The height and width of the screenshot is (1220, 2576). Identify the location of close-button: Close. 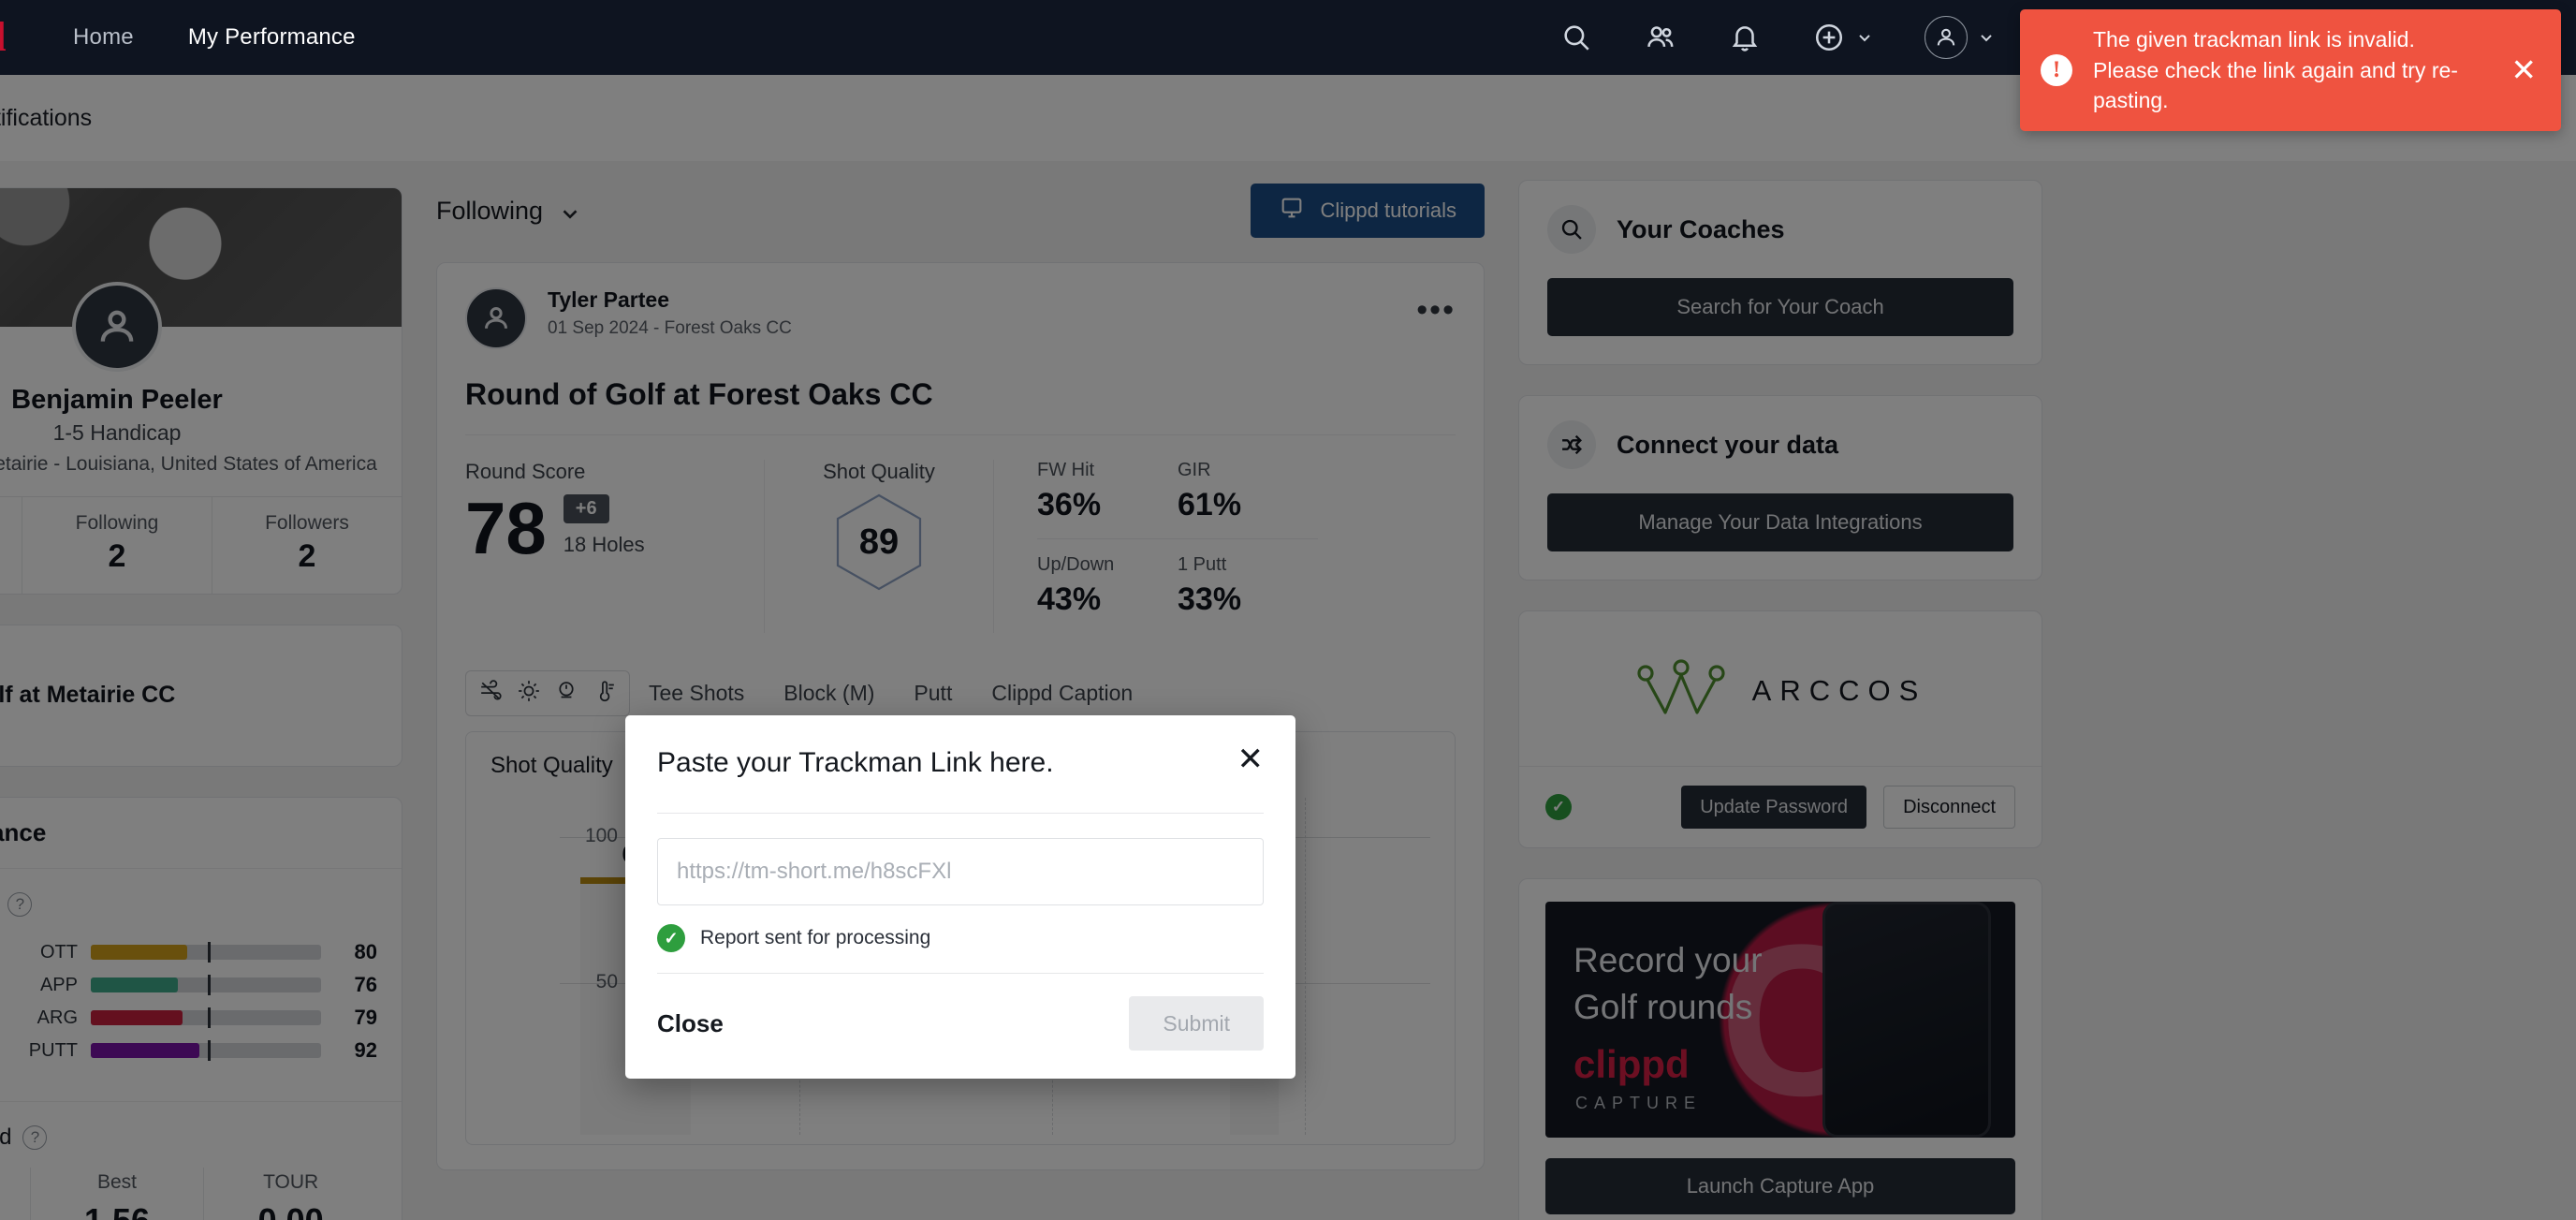
(690, 1023).